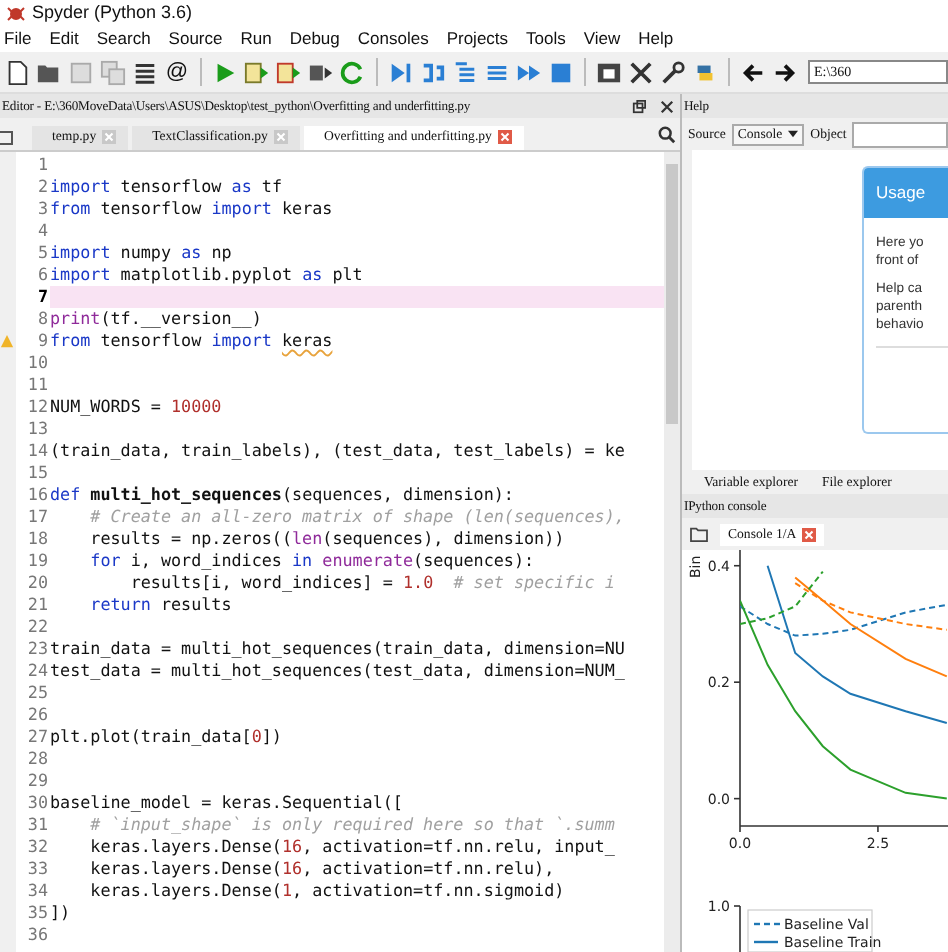 The height and width of the screenshot is (952, 948). I want to click on code-token: (tf.__version__), so click(181, 318).